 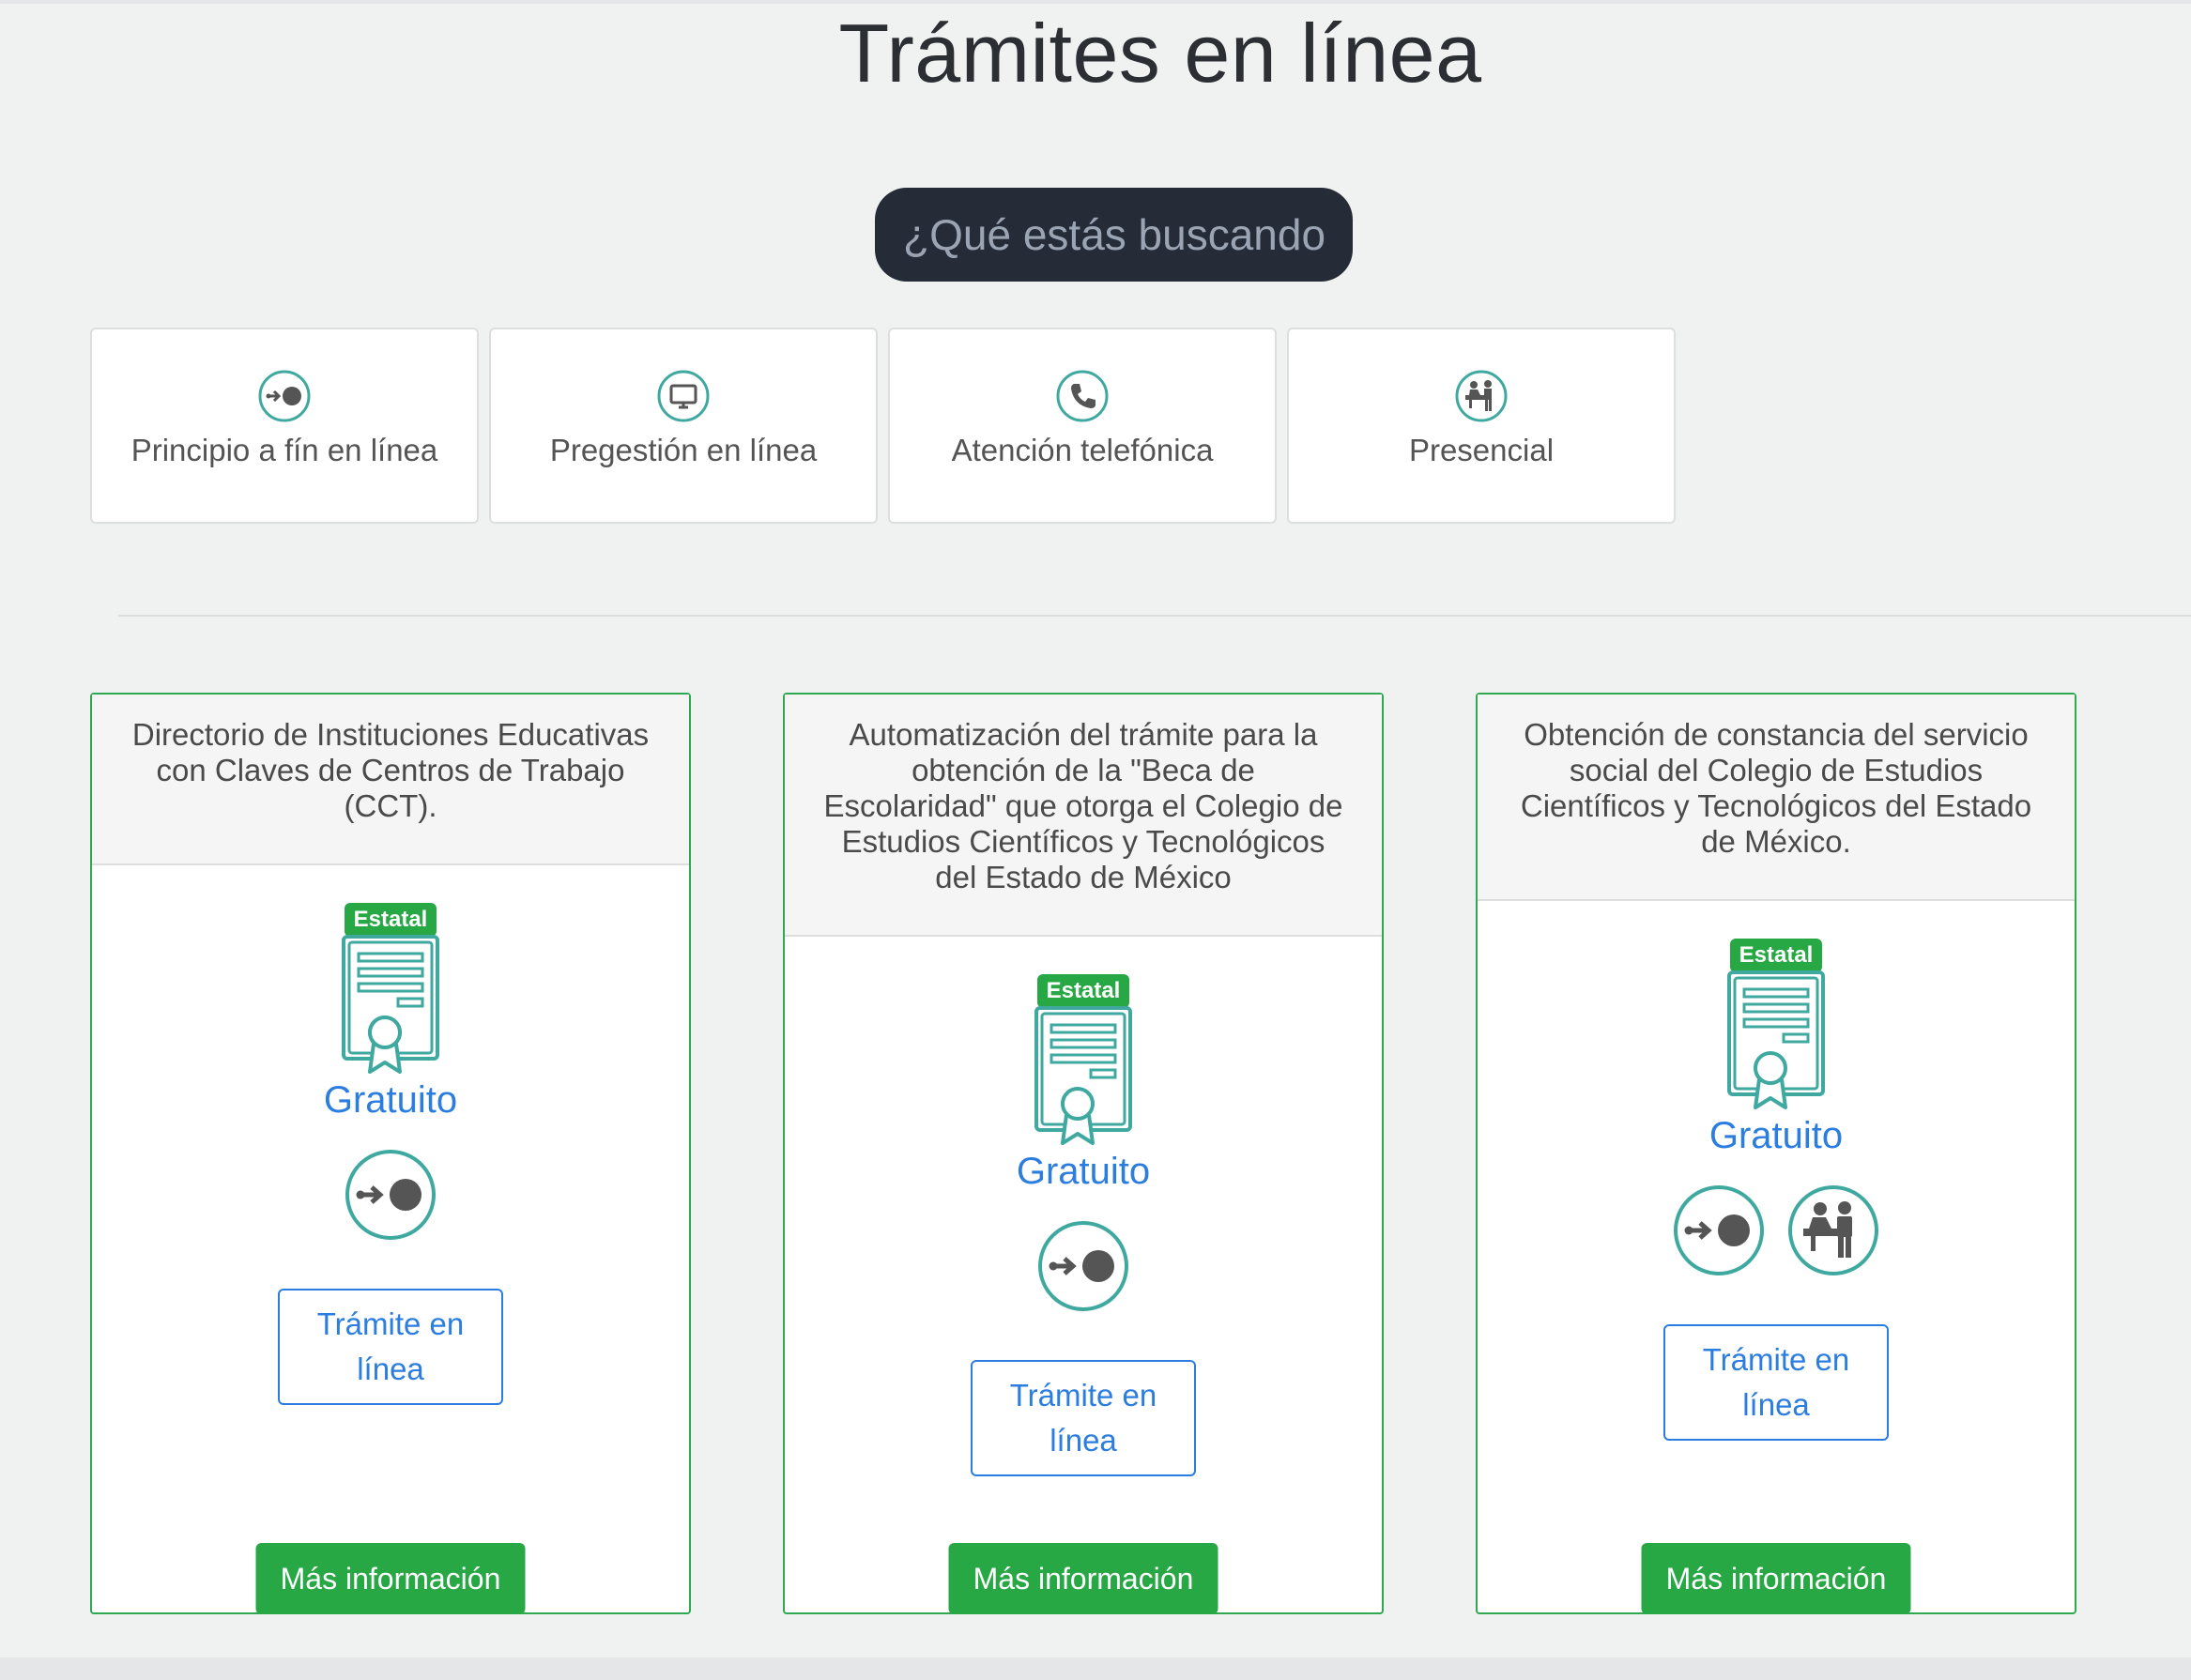 I want to click on filter-presencial: Presencial, so click(x=1481, y=426).